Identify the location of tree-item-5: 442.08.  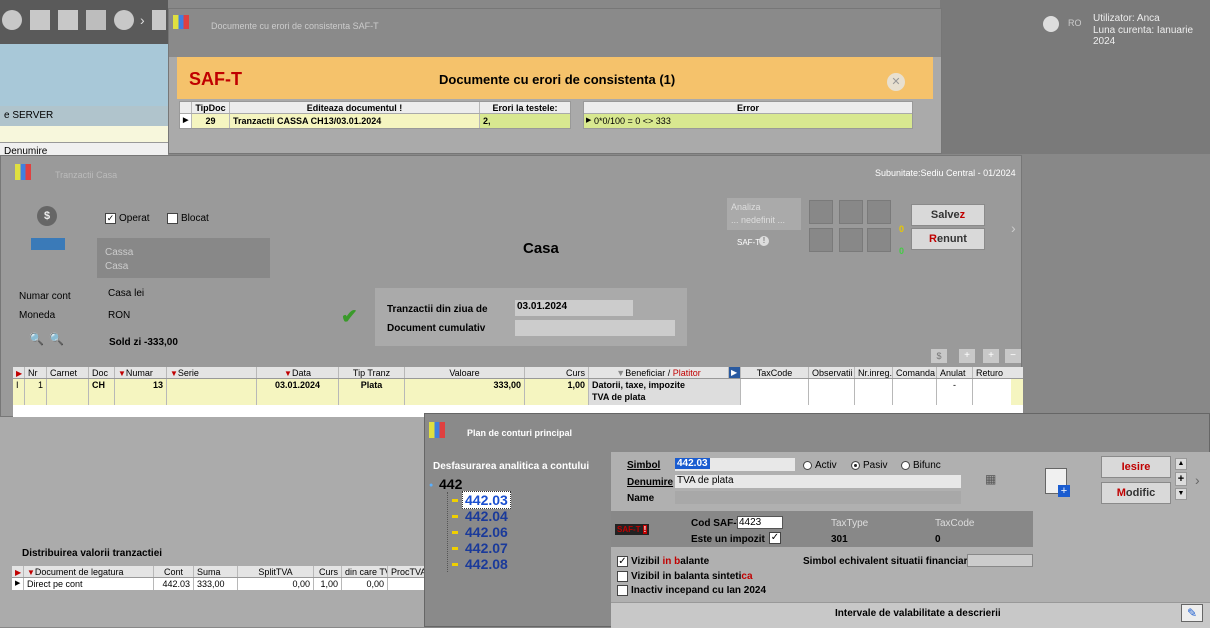
(502, 564).